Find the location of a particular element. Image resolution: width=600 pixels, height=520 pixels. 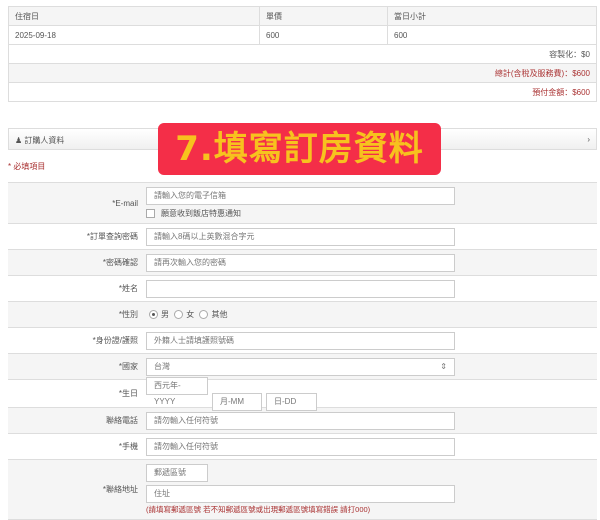

prepay: 預付金額：$600 is located at coordinates (302, 92).